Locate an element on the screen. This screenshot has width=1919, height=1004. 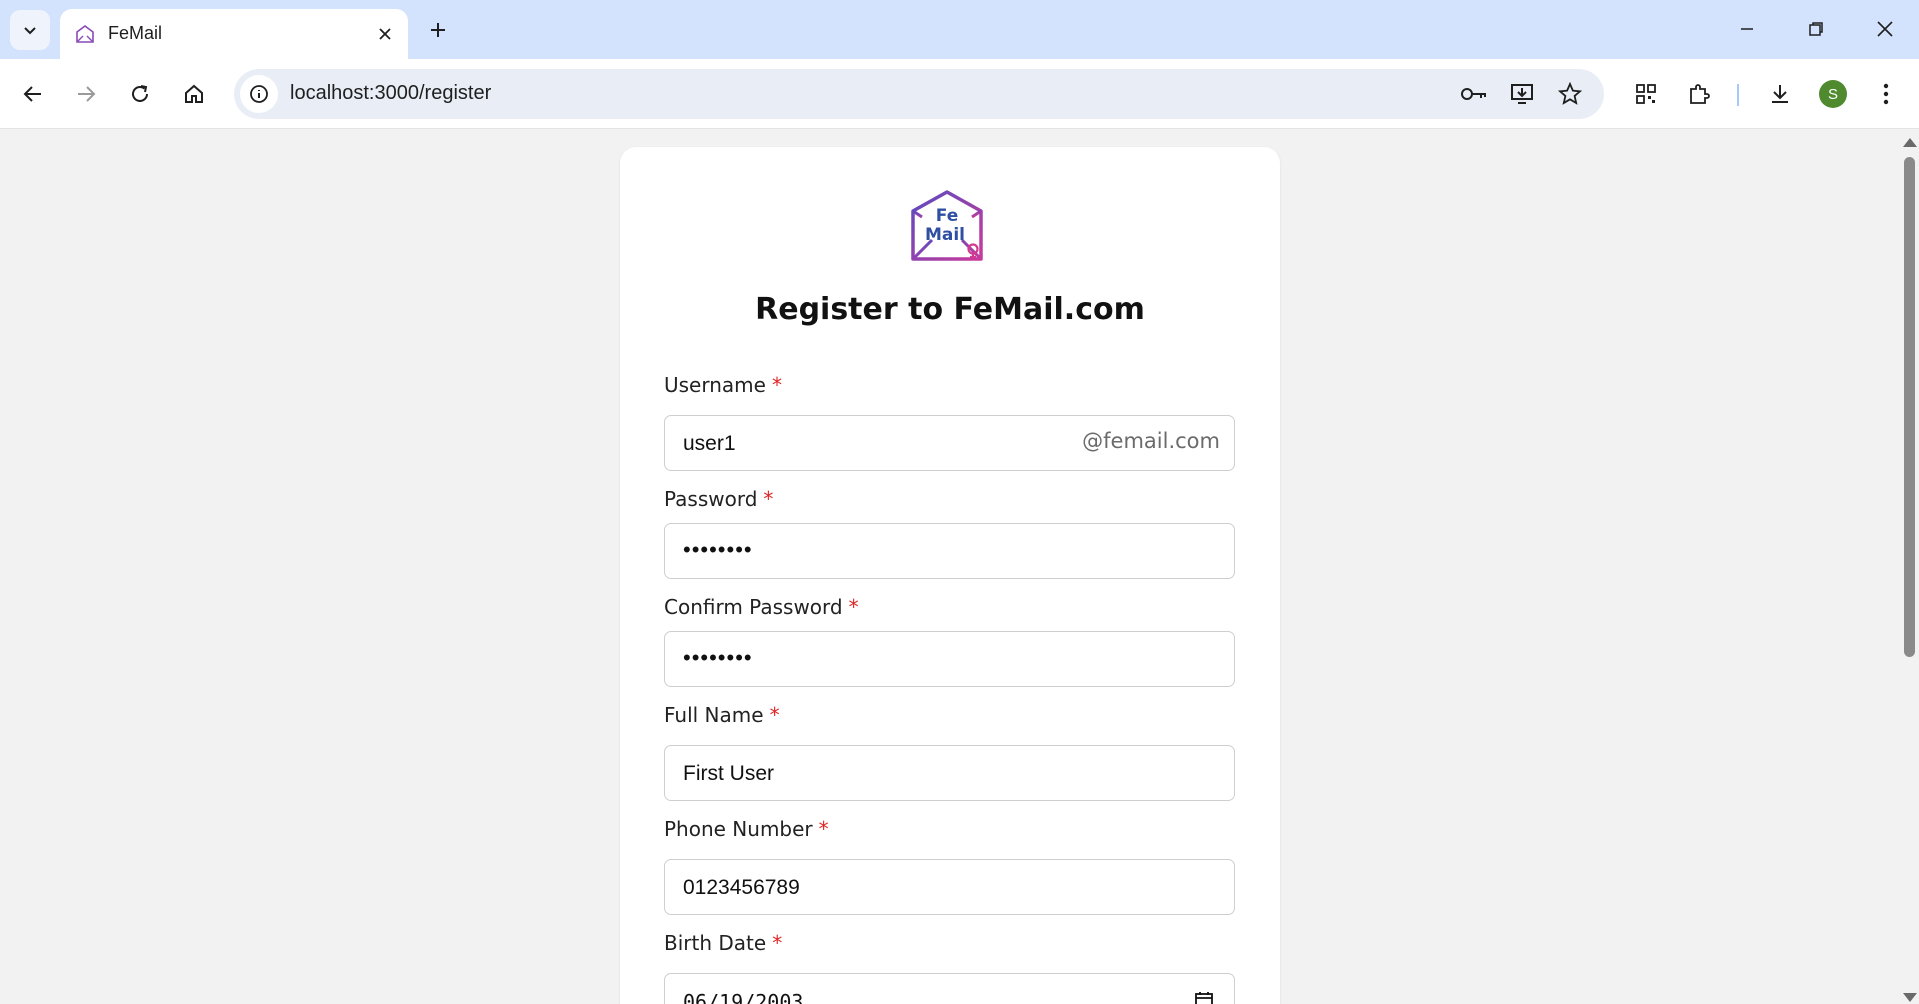
confirm-password-value: •••••••• is located at coordinates (718, 657).